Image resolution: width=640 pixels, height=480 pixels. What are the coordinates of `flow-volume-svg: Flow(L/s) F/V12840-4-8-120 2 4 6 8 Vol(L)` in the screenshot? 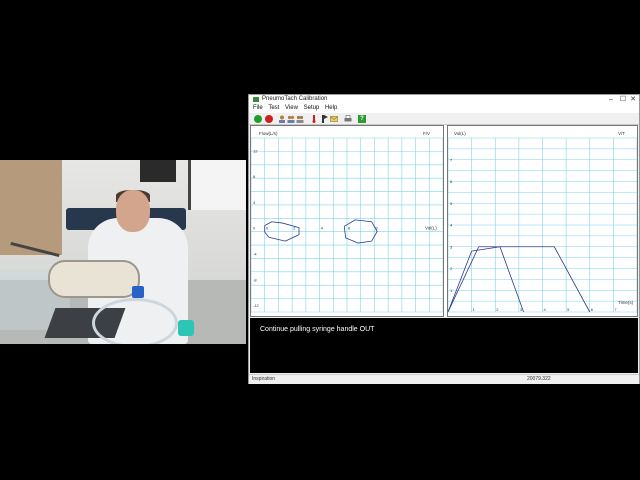 It's located at (347, 222).